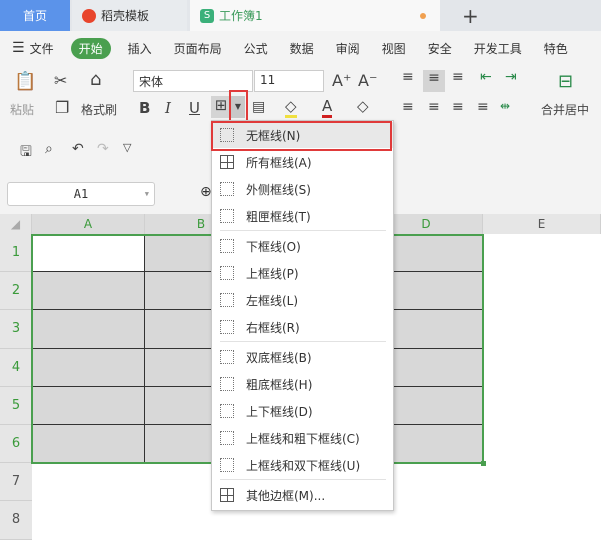 This screenshot has width=601, height=547. Describe the element at coordinates (565, 81) in the screenshot. I see `merge-icon: ⊟` at that location.